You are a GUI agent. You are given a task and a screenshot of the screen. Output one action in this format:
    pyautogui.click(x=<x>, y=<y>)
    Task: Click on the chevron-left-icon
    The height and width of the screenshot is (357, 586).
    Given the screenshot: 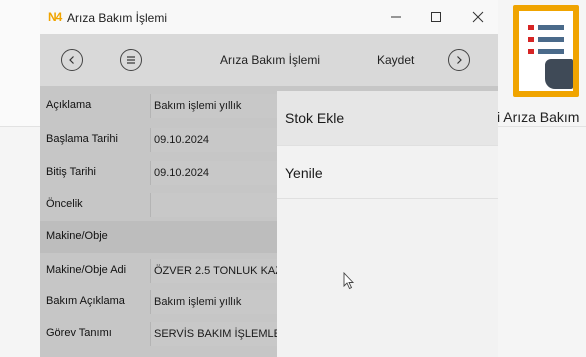 What is the action you would take?
    pyautogui.click(x=71, y=60)
    